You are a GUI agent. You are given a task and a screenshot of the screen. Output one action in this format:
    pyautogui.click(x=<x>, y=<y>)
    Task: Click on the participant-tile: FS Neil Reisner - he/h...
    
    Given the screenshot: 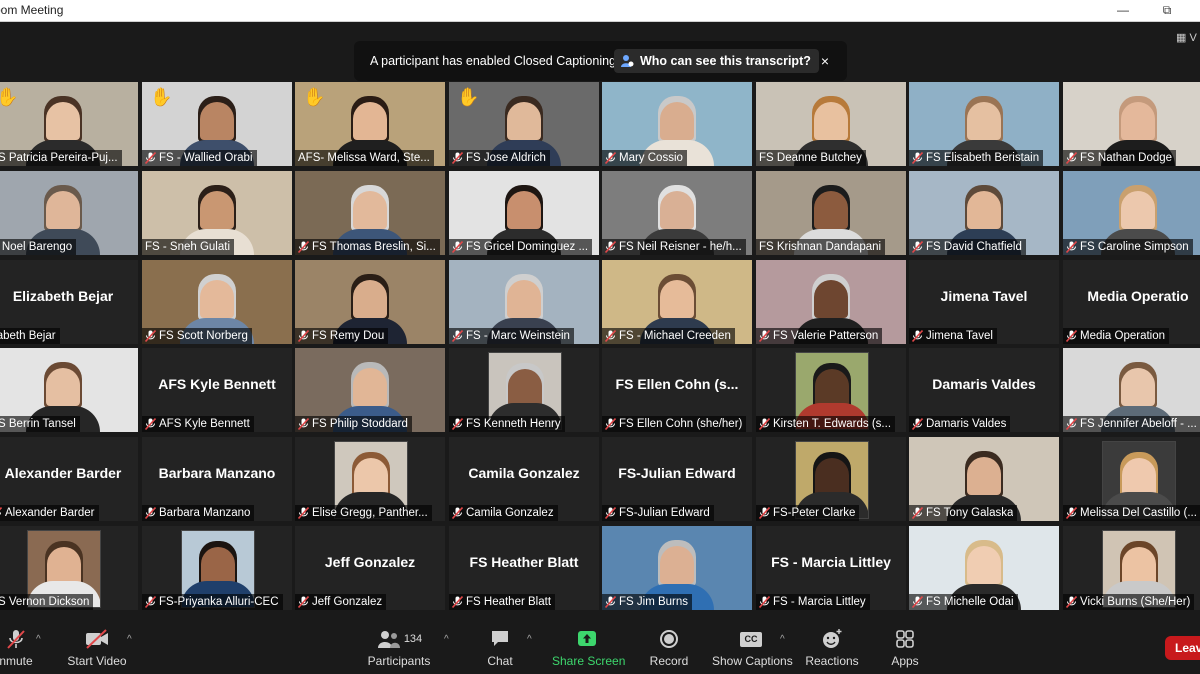 What is the action you would take?
    pyautogui.click(x=677, y=213)
    